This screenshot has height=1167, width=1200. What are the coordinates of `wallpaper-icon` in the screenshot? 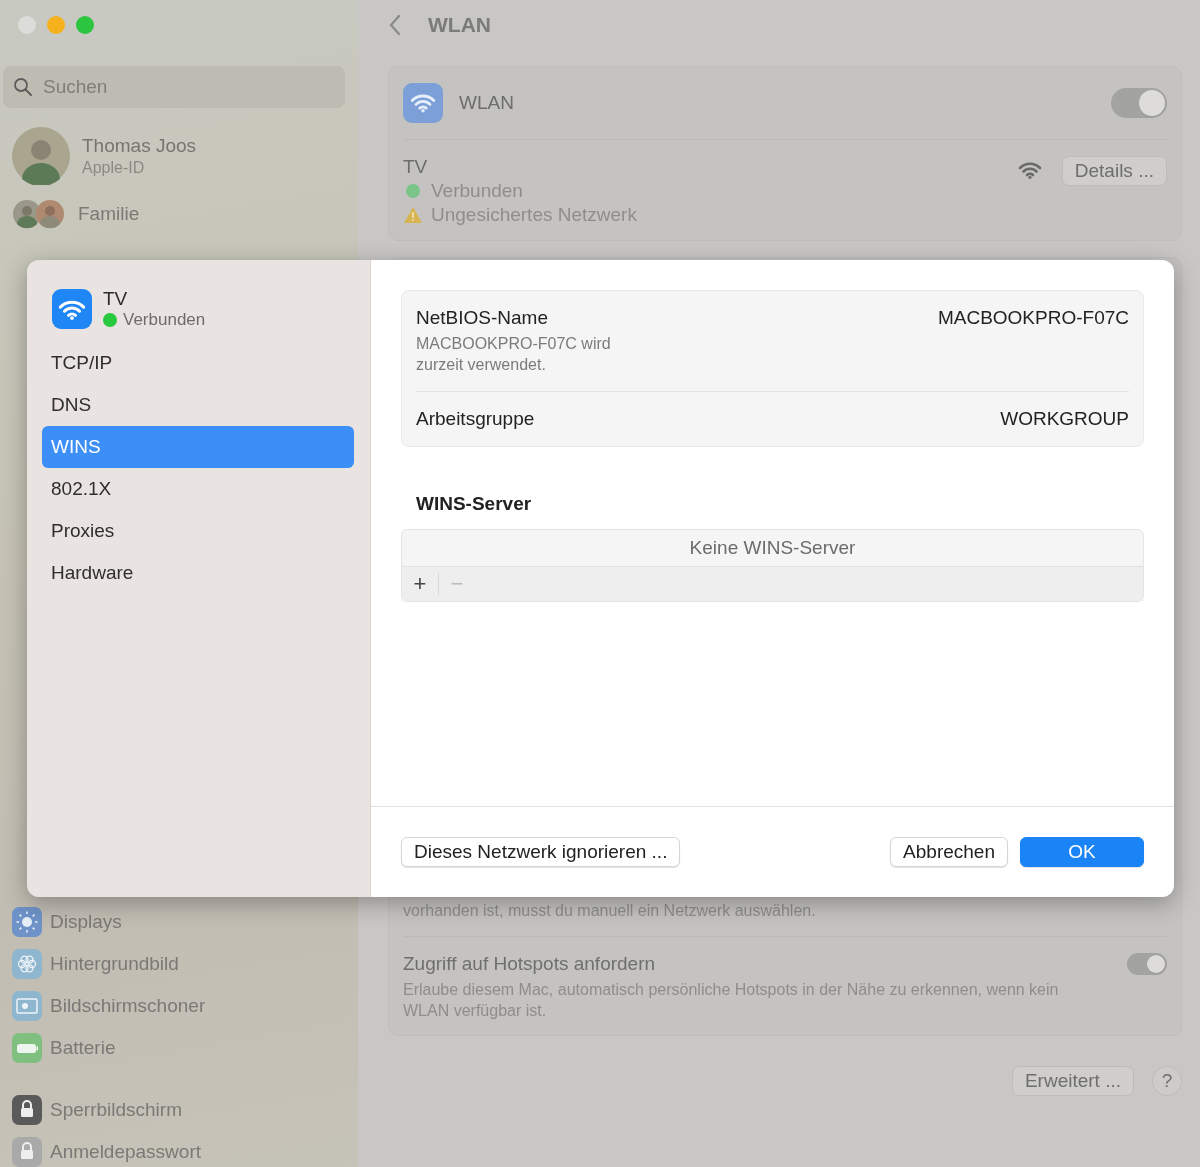 It's located at (27, 964).